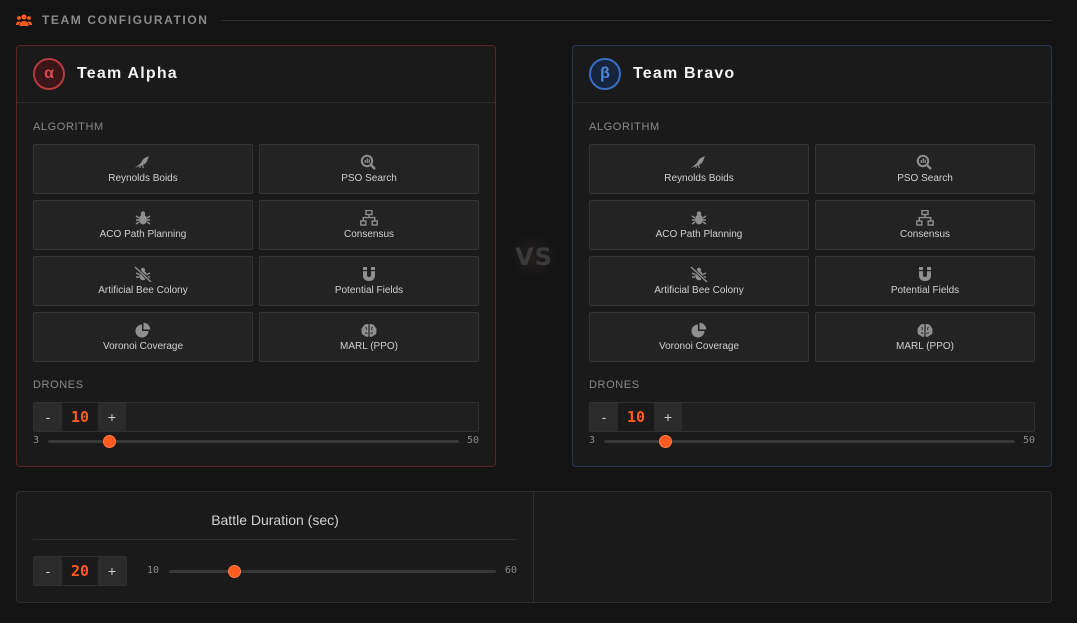 The height and width of the screenshot is (623, 1077). I want to click on divider, so click(275, 539).